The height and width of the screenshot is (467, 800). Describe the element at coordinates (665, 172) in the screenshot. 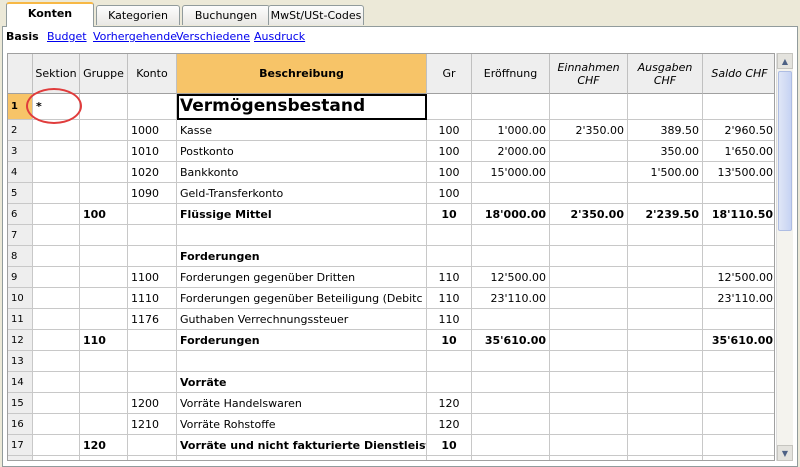

I see `cell-ausgaben: 1'500.00` at that location.